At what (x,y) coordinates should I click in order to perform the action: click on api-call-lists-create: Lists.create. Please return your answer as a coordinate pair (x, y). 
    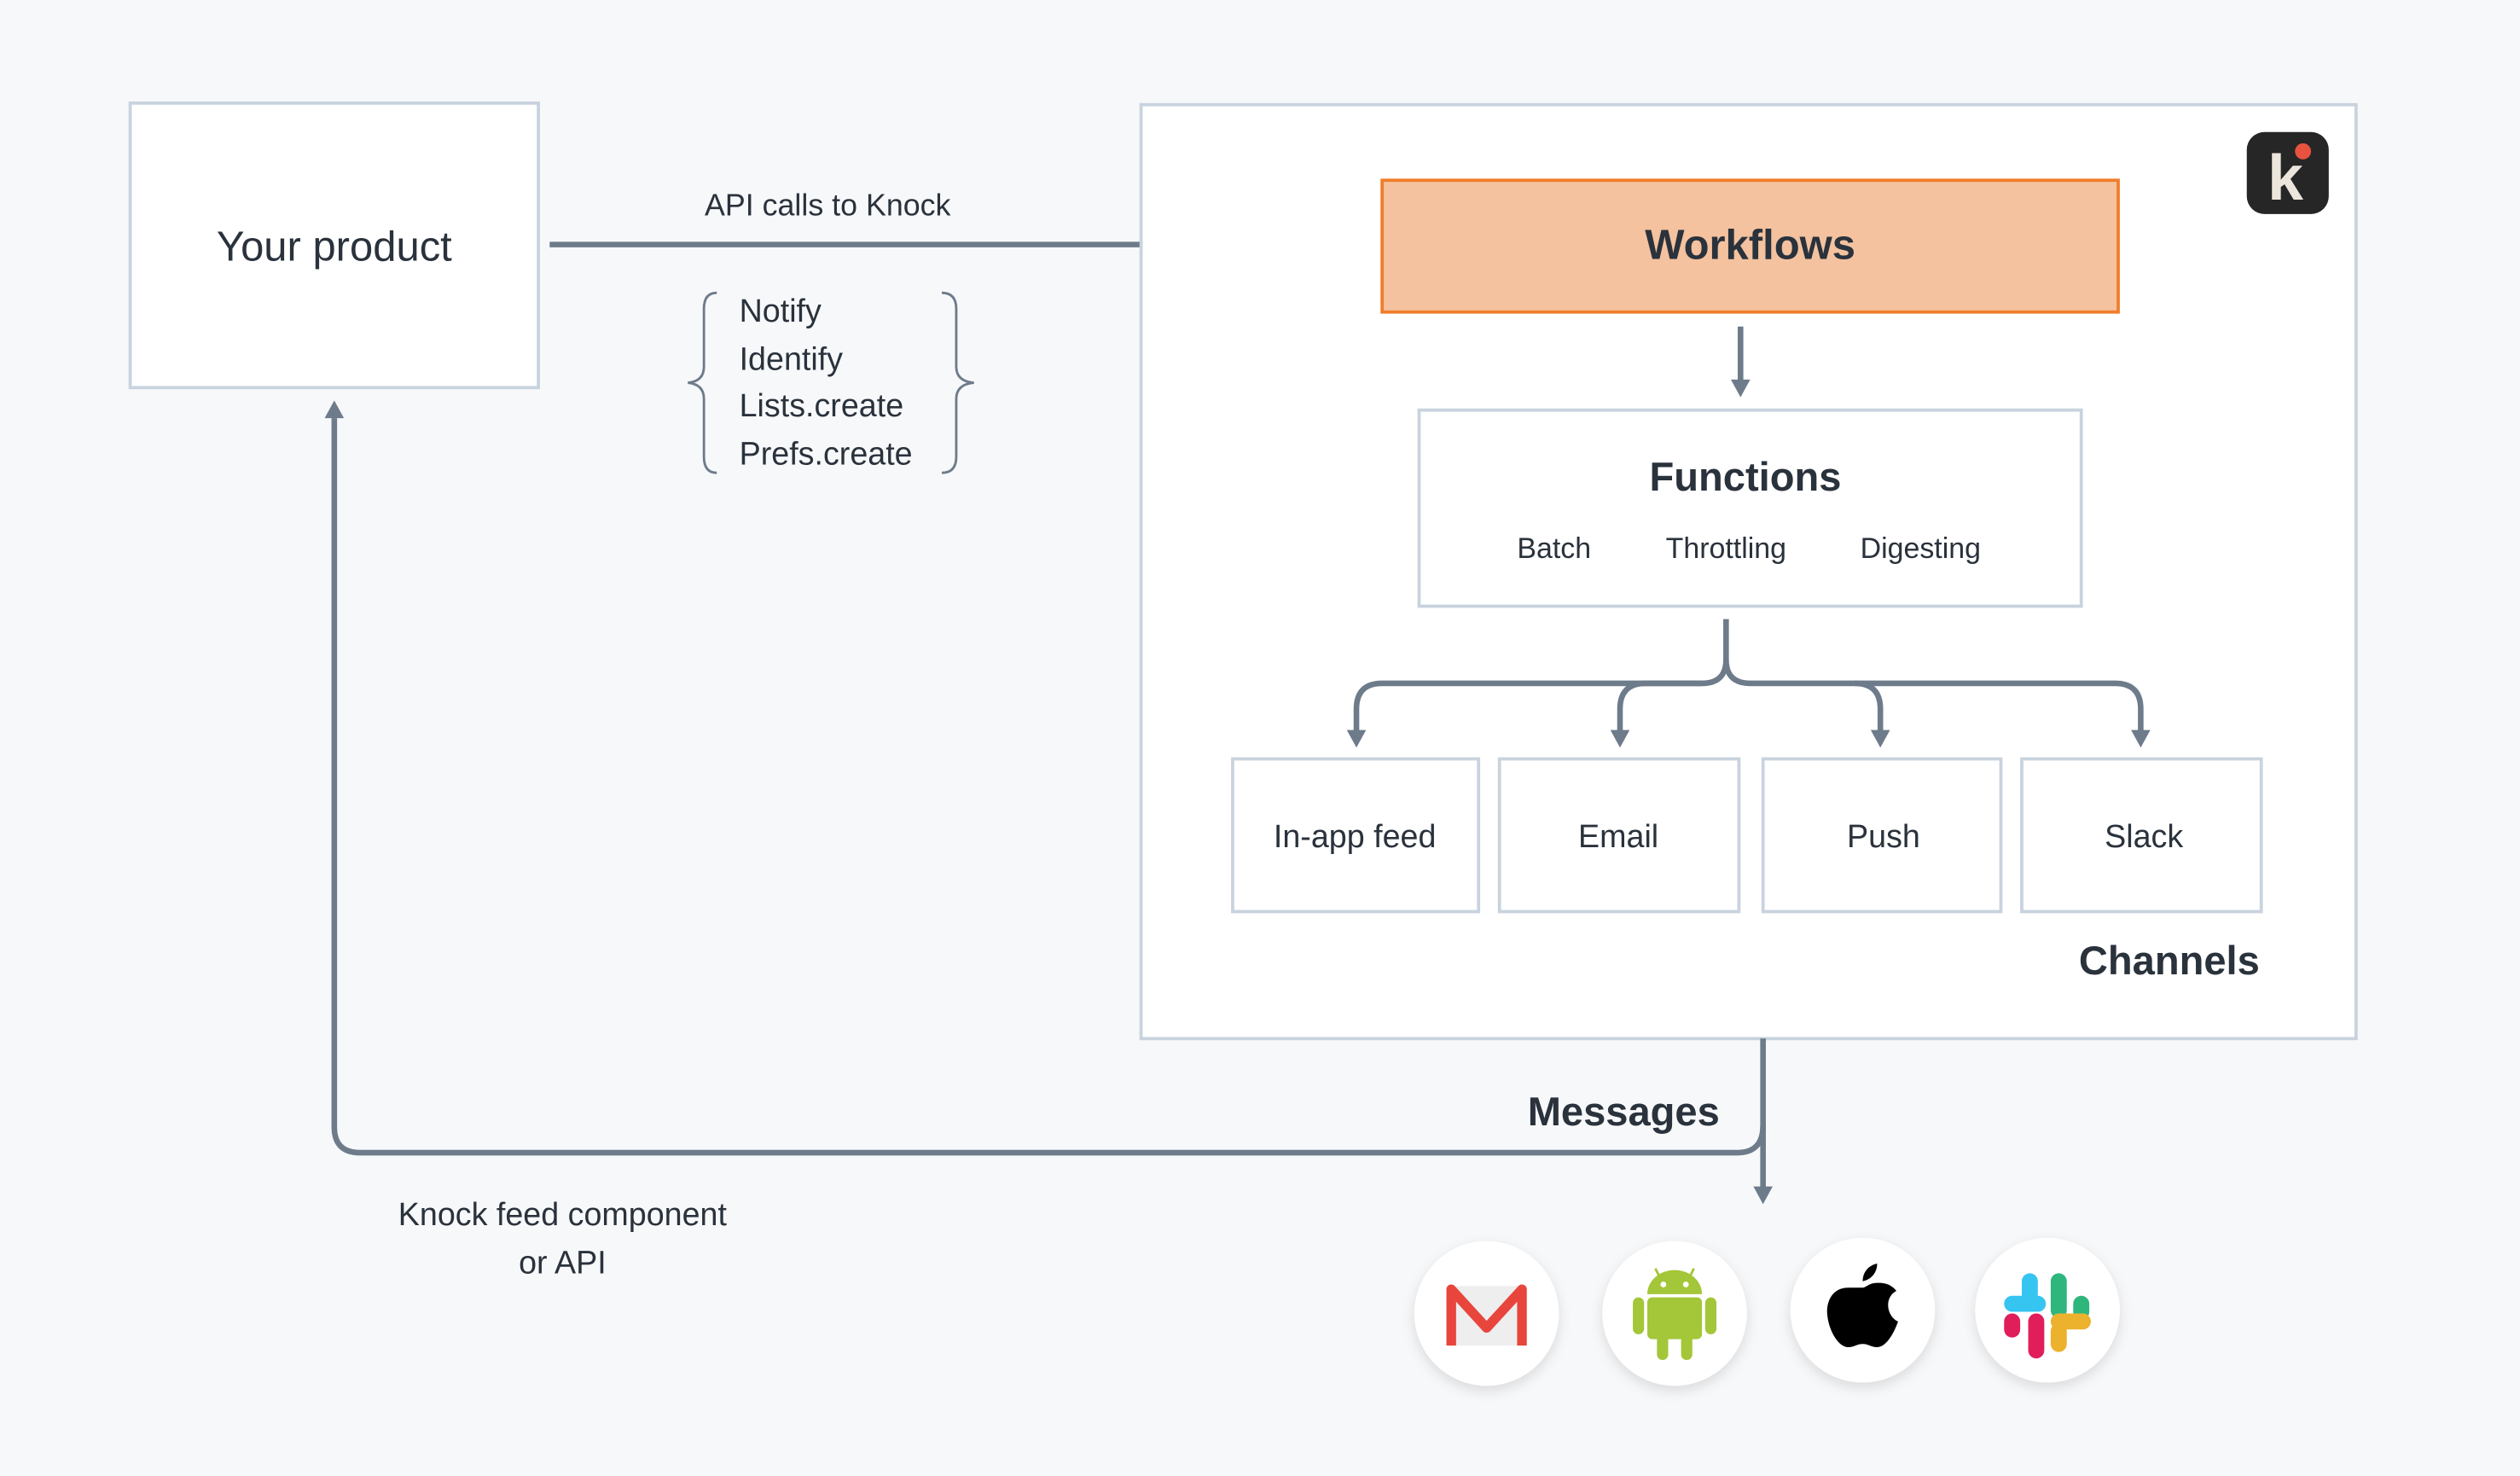
    Looking at the image, I should click on (822, 405).